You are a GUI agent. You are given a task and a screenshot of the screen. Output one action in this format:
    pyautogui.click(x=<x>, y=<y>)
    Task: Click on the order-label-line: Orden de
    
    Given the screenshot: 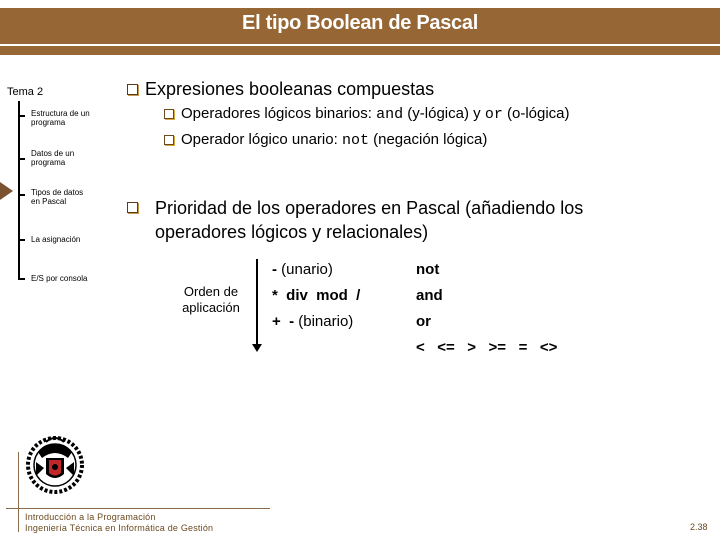 What is the action you would take?
    pyautogui.click(x=211, y=291)
    